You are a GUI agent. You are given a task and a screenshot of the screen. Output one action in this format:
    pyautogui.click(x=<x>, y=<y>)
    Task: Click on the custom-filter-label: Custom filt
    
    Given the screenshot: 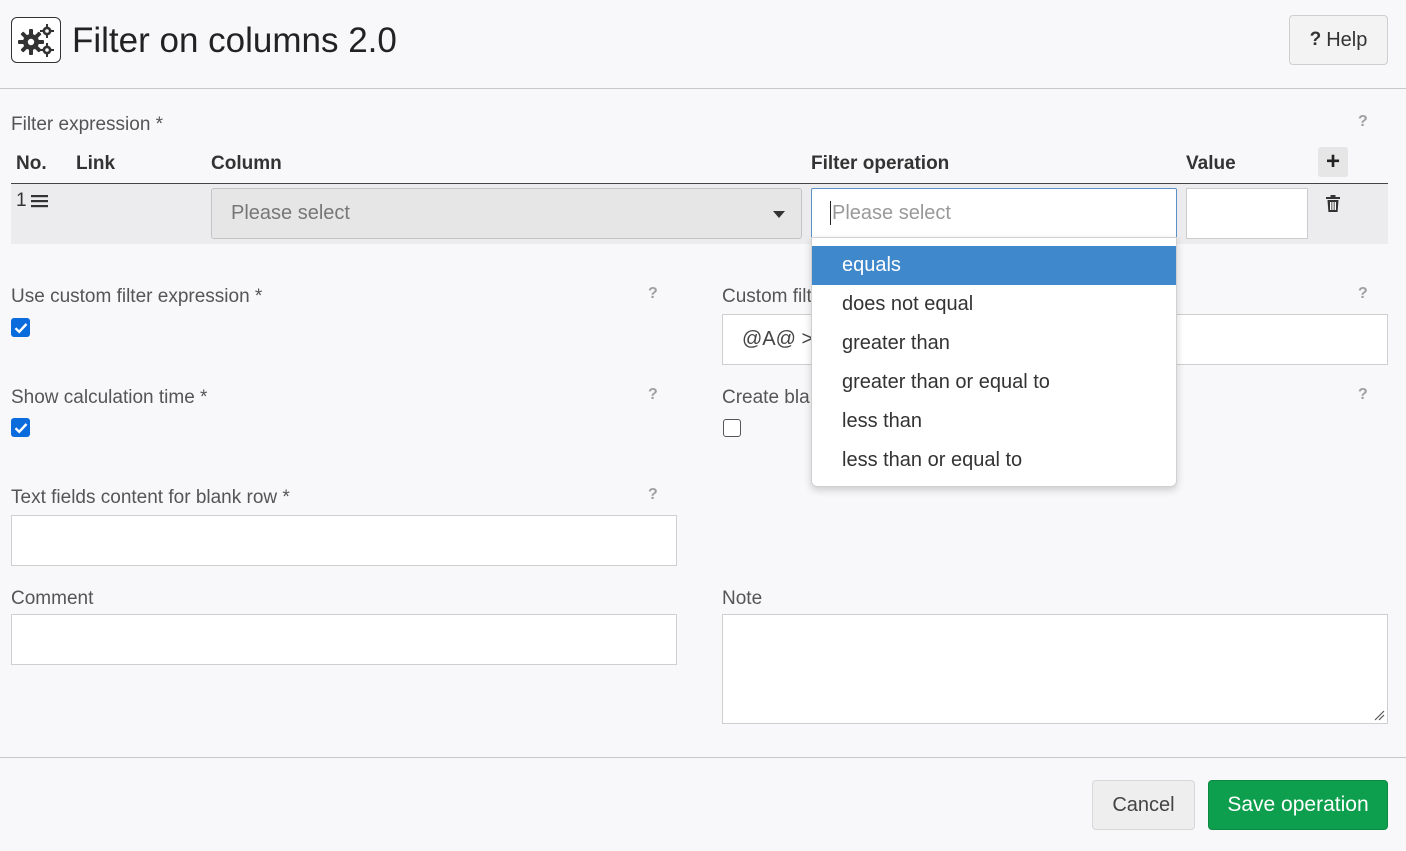 What is the action you would take?
    pyautogui.click(x=767, y=296)
    